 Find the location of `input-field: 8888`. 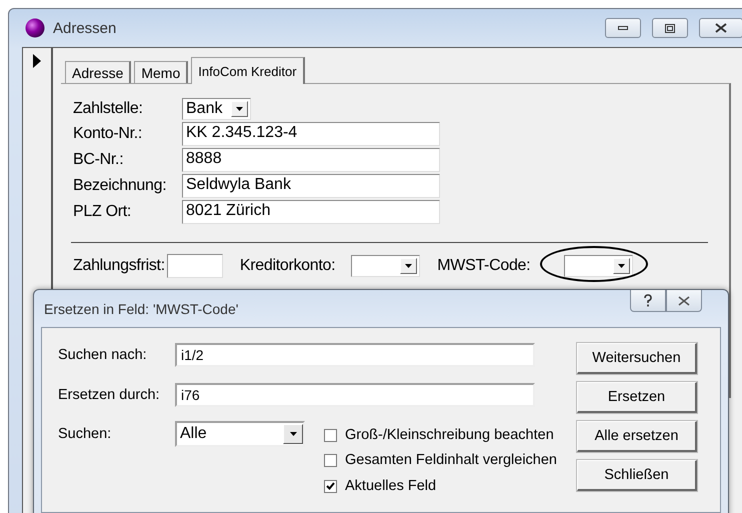

input-field: 8888 is located at coordinates (311, 160).